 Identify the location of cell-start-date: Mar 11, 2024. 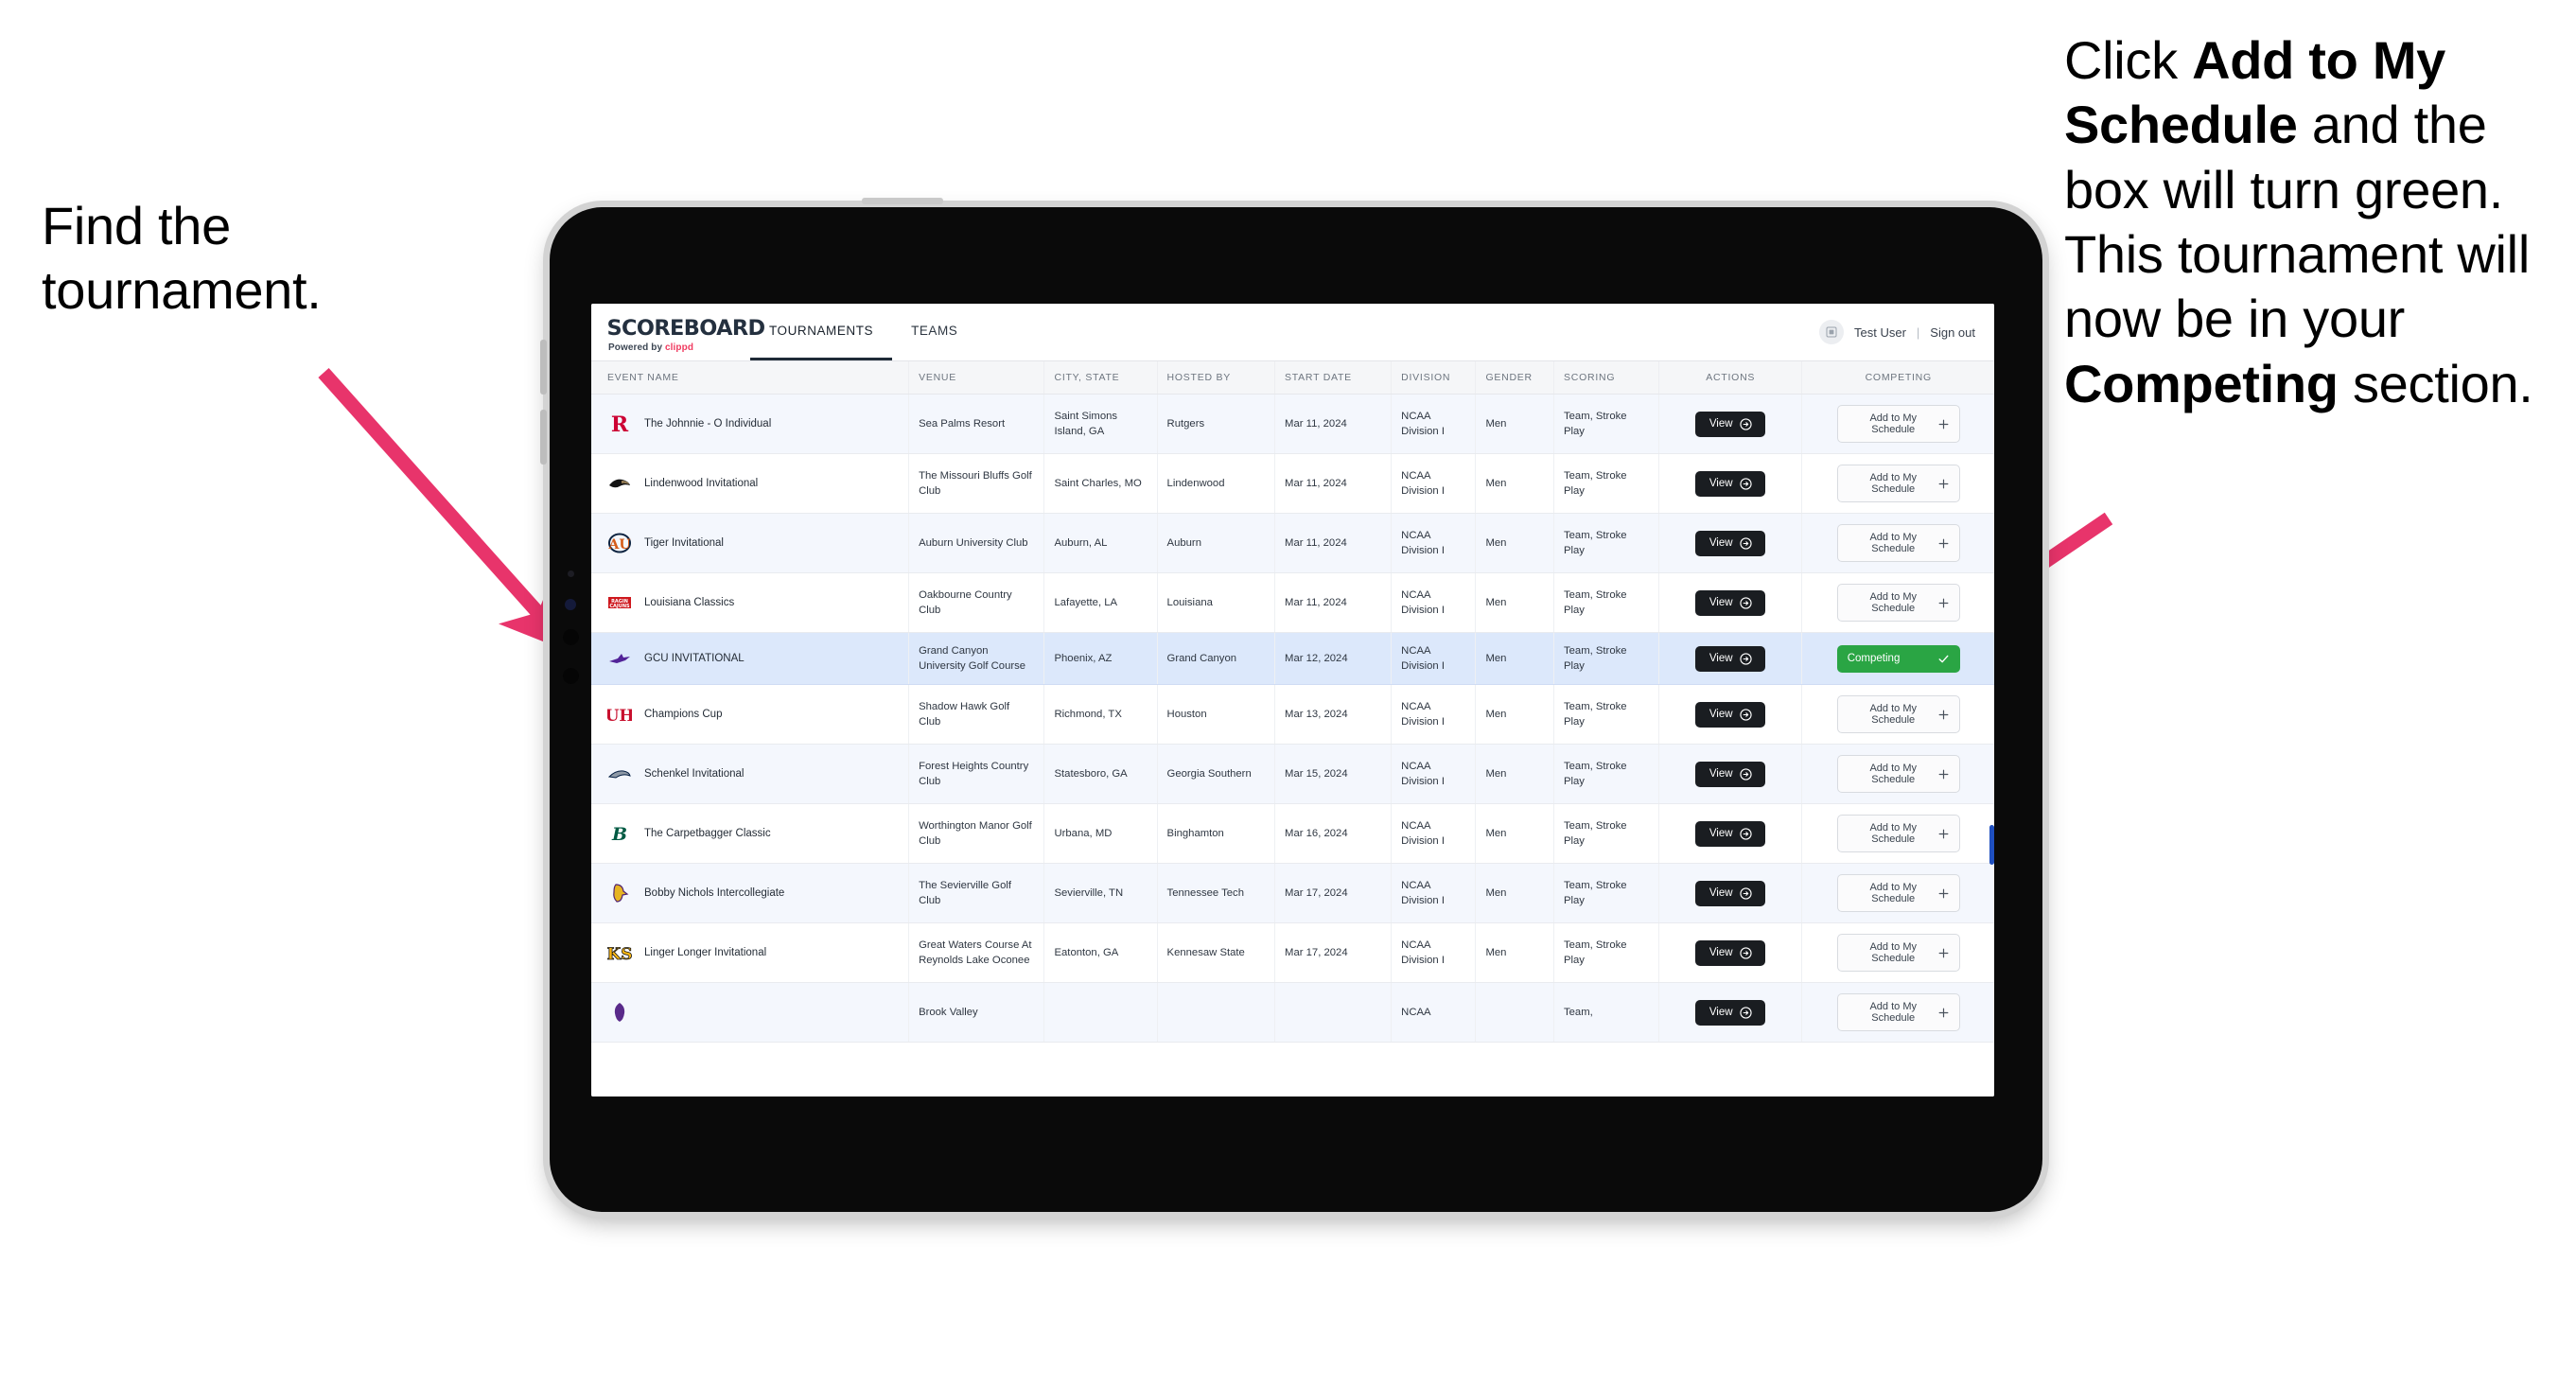
(1334, 483).